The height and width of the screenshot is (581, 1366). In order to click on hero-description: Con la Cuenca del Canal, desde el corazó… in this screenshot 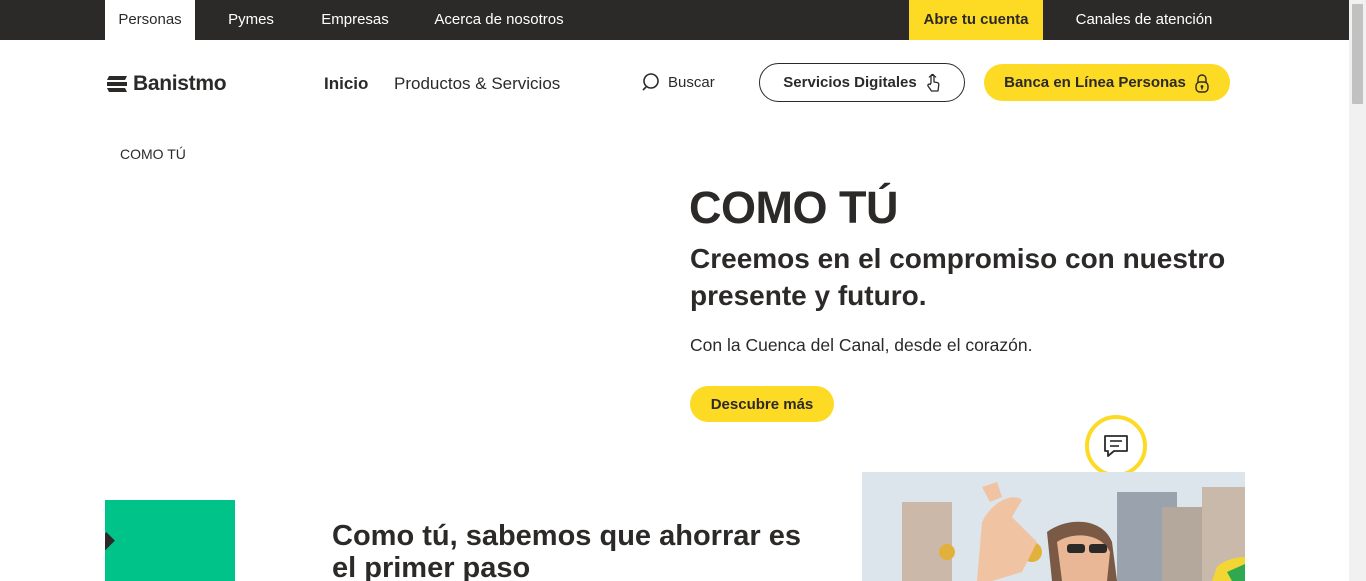, I will do `click(861, 345)`.